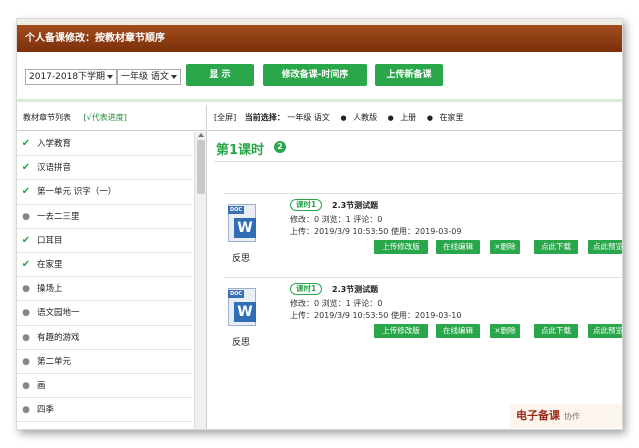 The width and height of the screenshot is (639, 448). I want to click on toolbar: 2017-2018下学期 一年级 语文 显 示 修改备课-时间序 上传新备课, so click(319, 77).